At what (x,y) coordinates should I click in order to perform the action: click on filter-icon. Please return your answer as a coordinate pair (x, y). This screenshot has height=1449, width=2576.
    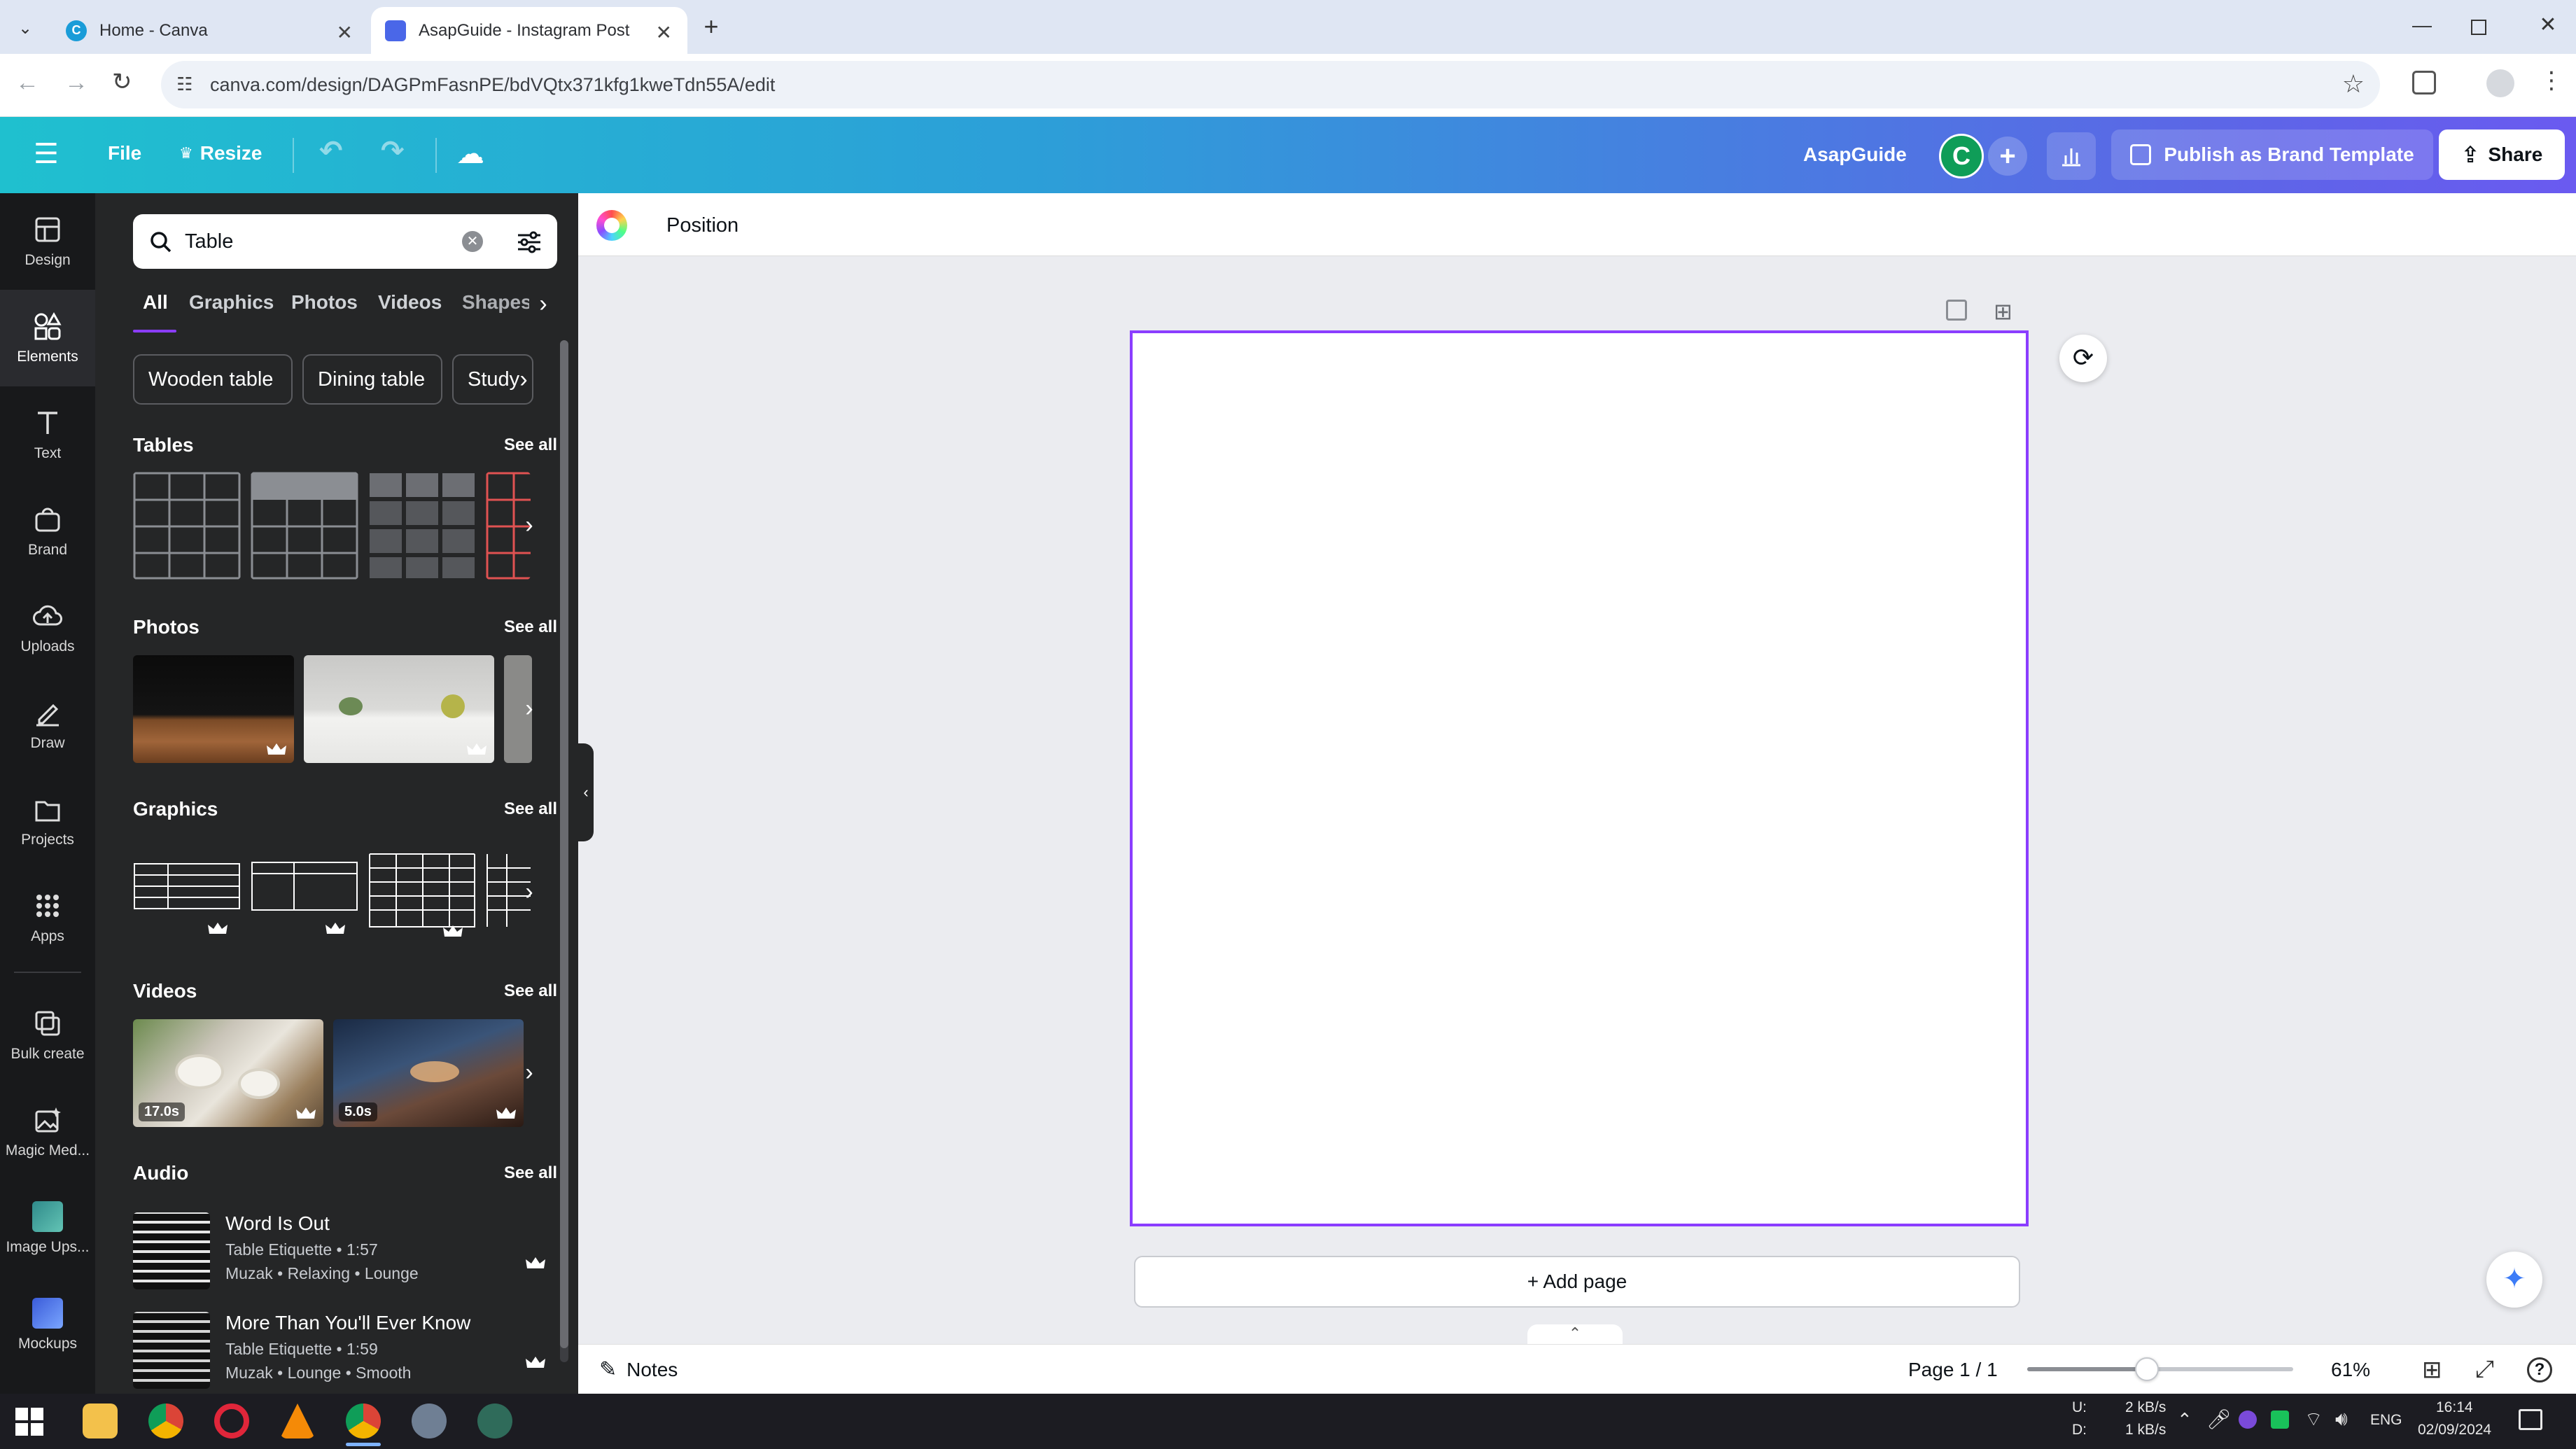
    Looking at the image, I should click on (529, 242).